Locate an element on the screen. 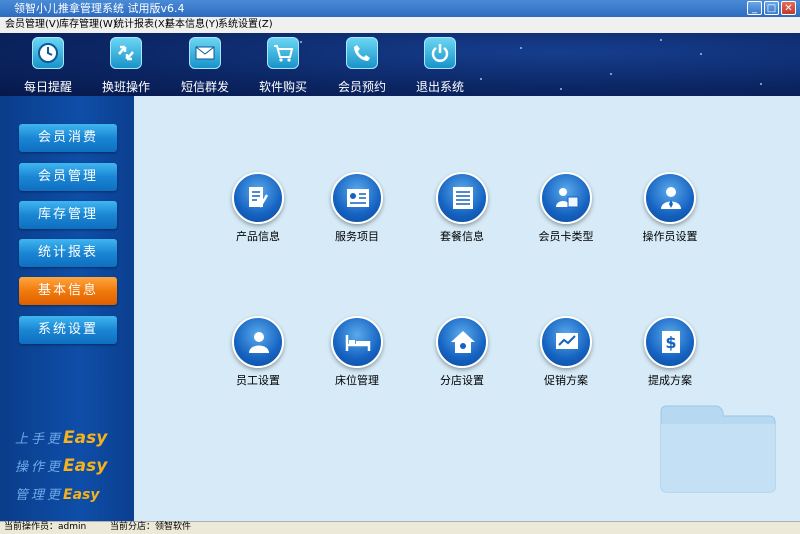  status-bar: 当前操作员：admin 当前分店：领智软件 is located at coordinates (400, 527).